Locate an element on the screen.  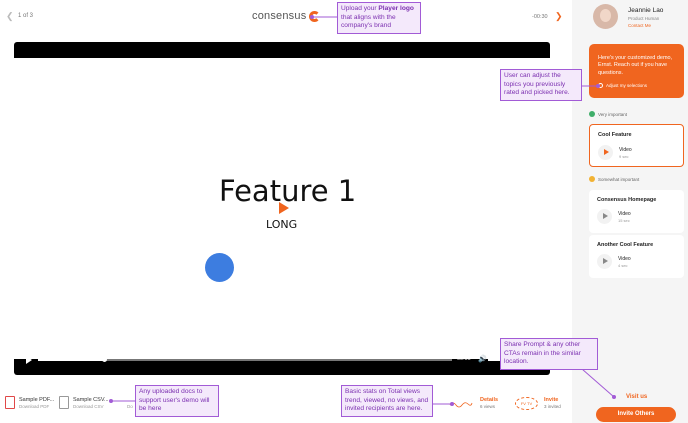
section-label: Somewhat important is located at coordinates (619, 179).